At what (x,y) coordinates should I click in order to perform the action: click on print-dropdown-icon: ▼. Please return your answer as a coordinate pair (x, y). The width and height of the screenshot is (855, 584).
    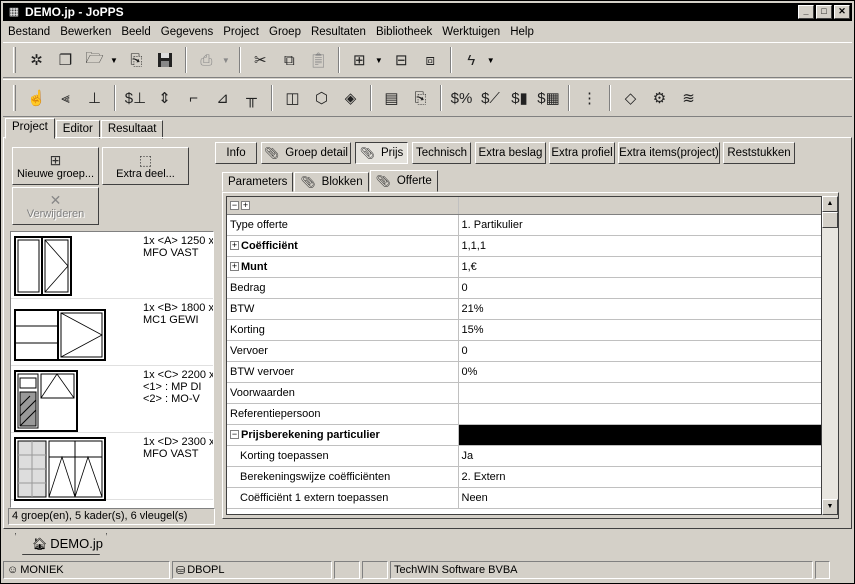
    Looking at the image, I should click on (226, 60).